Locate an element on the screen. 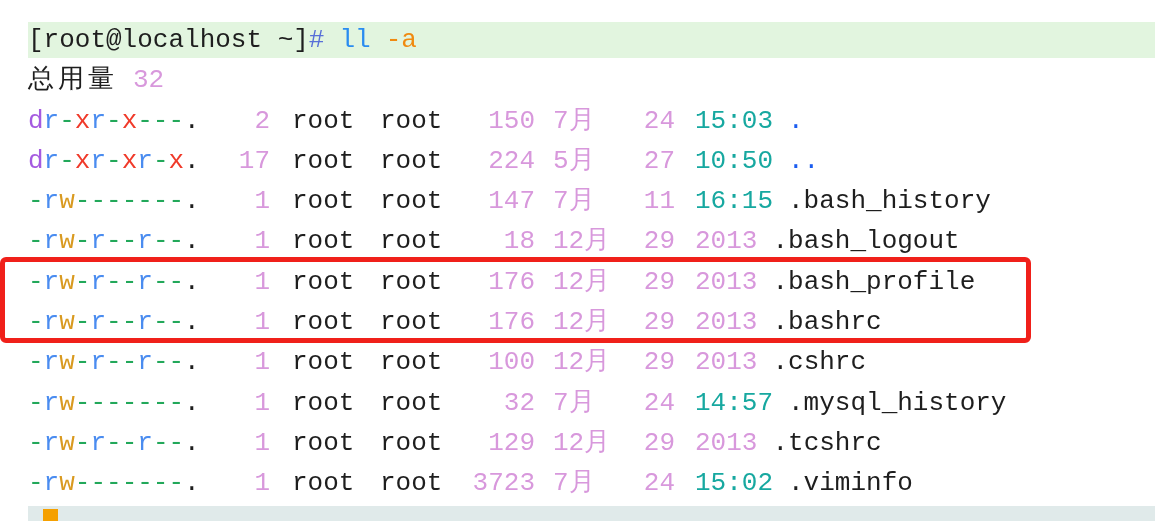 The width and height of the screenshot is (1155, 521). time-text: 10:50 is located at coordinates (734, 161).